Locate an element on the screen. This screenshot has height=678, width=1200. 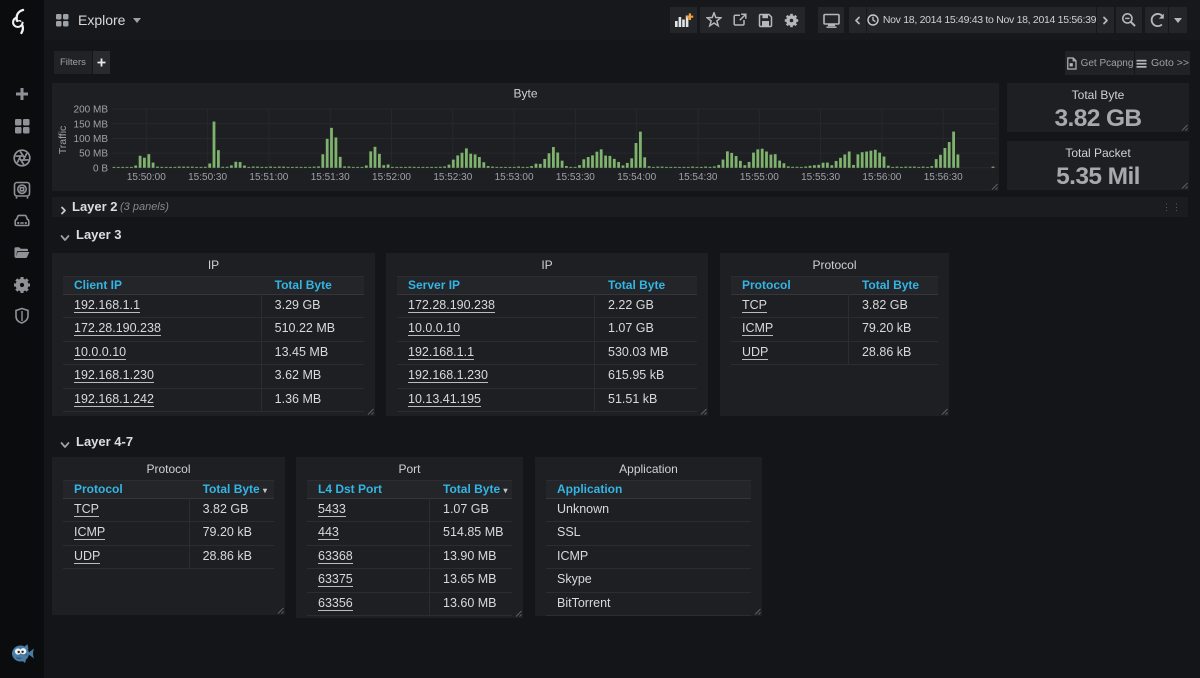
svg-text: Traffic is located at coordinates (63, 140).